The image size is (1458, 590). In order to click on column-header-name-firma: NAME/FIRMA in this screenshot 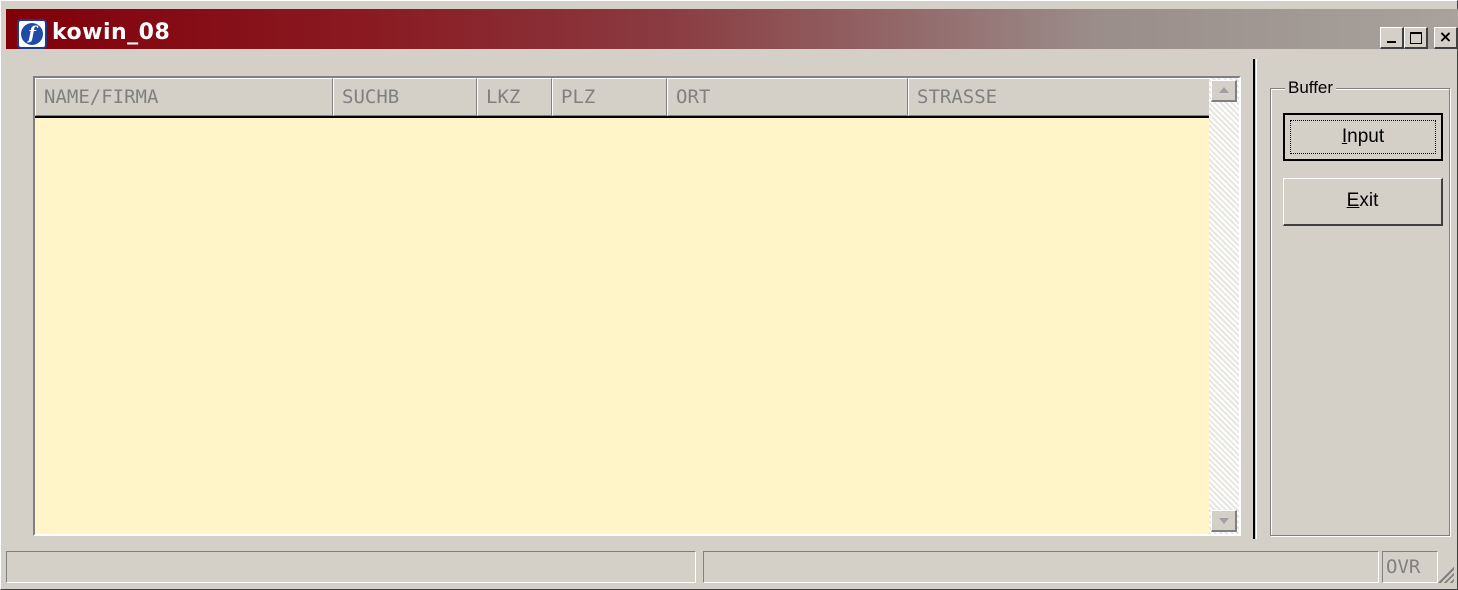, I will do `click(184, 97)`.